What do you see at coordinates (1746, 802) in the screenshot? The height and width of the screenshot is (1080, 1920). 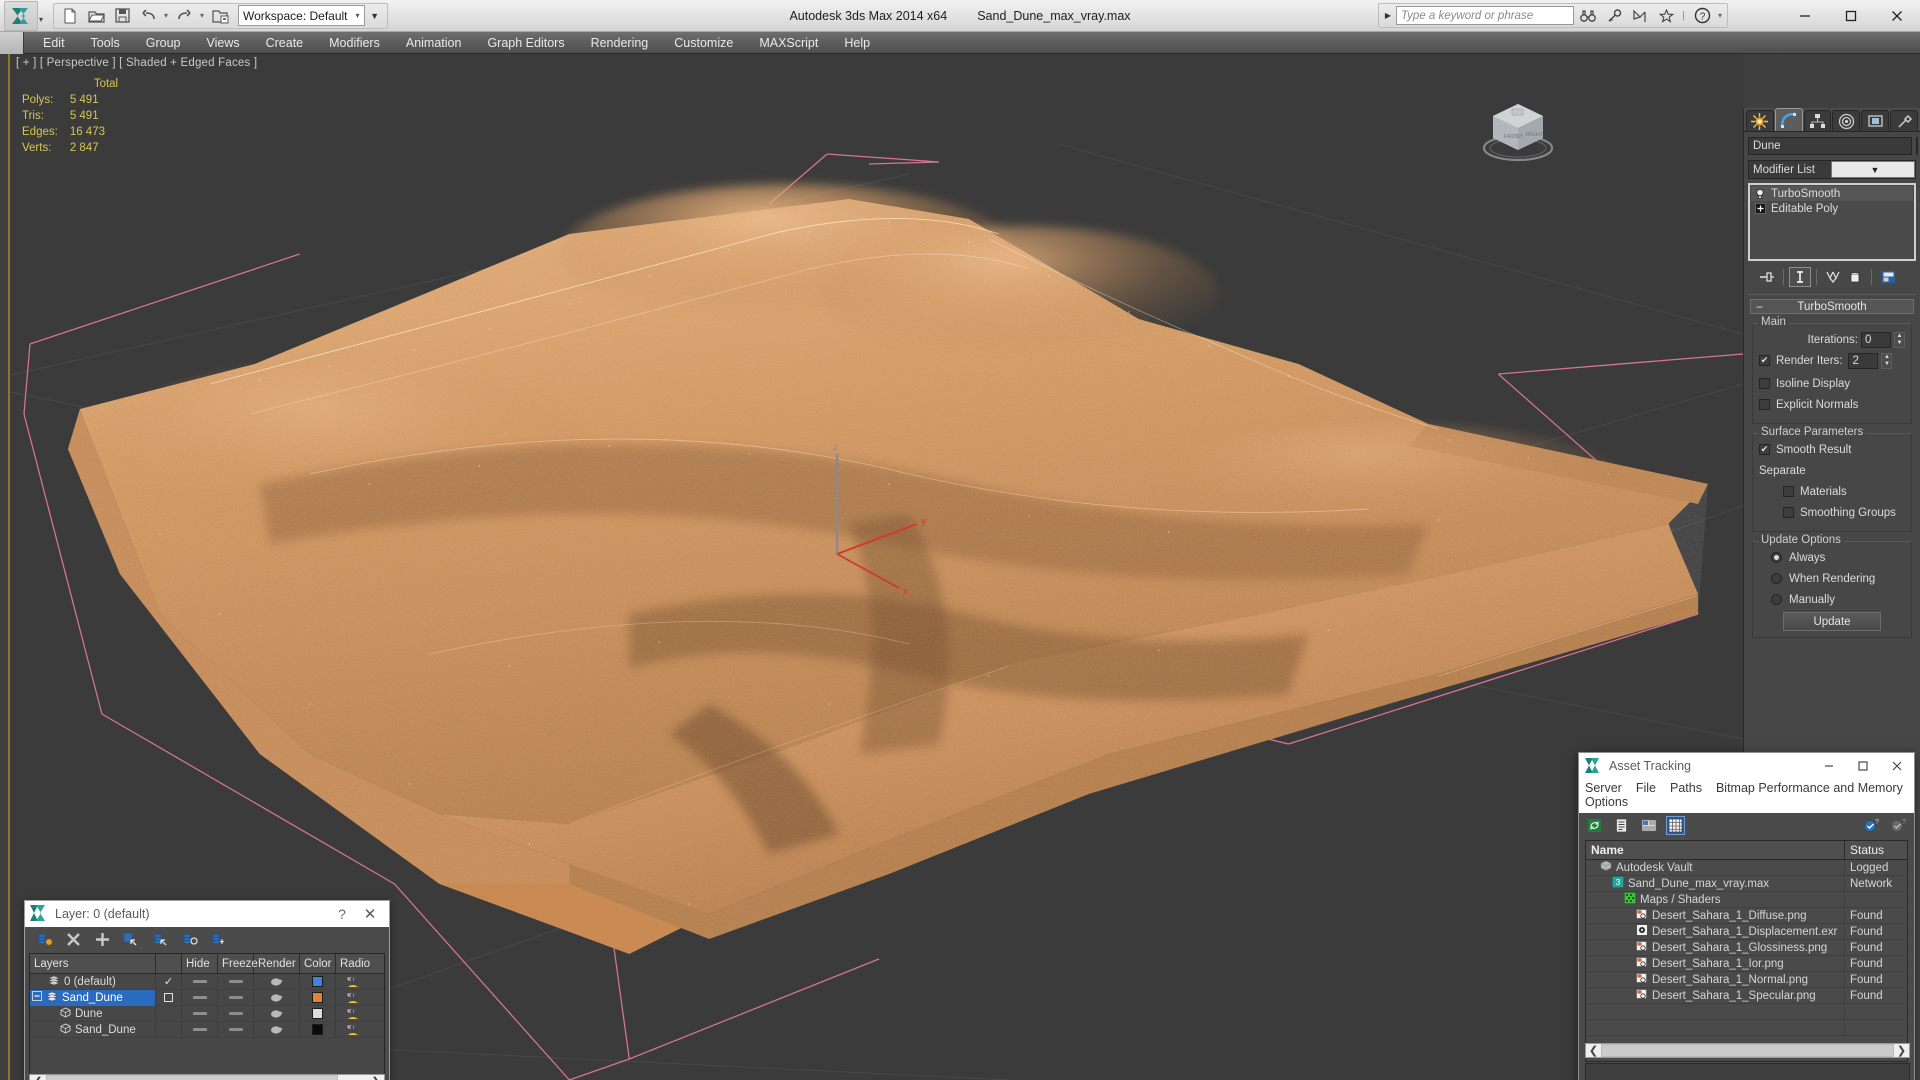 I see `menu-item-options: Options` at bounding box center [1746, 802].